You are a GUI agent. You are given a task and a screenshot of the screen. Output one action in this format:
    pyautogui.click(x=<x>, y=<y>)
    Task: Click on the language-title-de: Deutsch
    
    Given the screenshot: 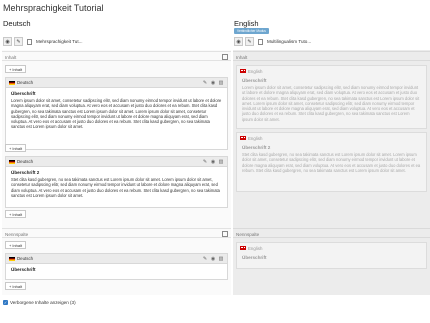 What is the action you would take?
    pyautogui.click(x=17, y=23)
    